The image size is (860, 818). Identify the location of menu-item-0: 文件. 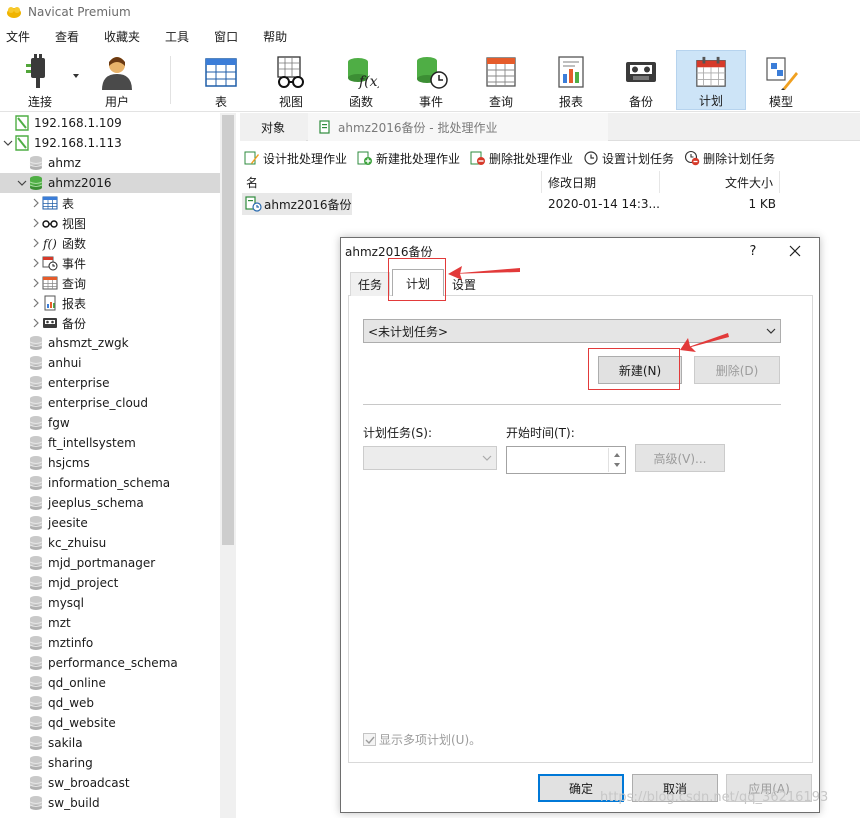
(18, 36).